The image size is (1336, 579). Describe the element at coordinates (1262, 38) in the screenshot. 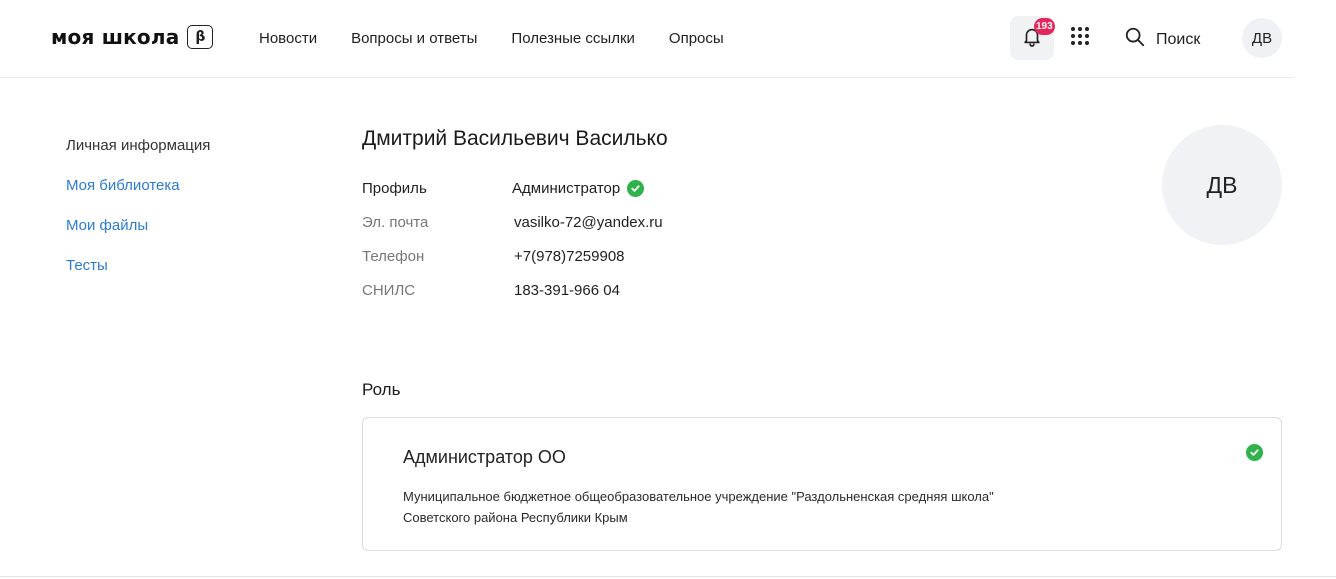

I see `user-avatar-button: ДВ` at that location.